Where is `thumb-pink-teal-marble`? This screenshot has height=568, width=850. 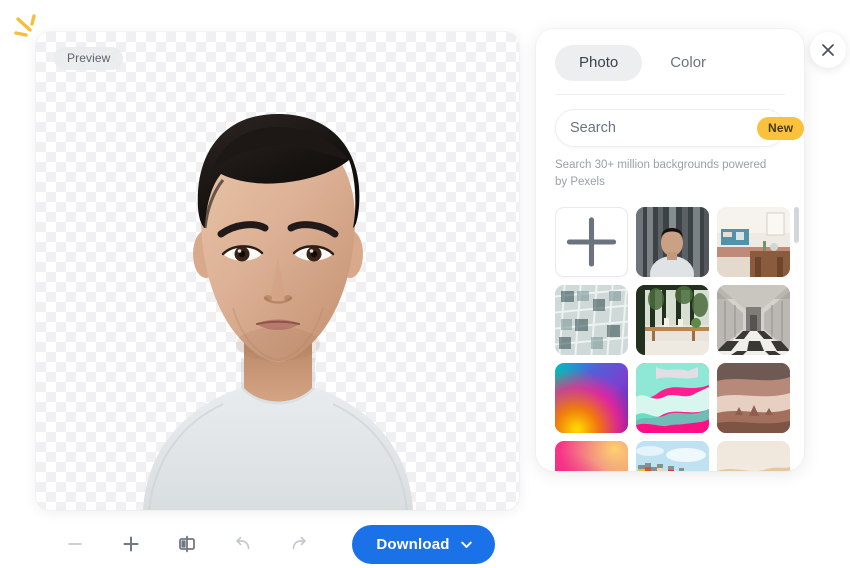
thumb-pink-teal-marble is located at coordinates (672, 398).